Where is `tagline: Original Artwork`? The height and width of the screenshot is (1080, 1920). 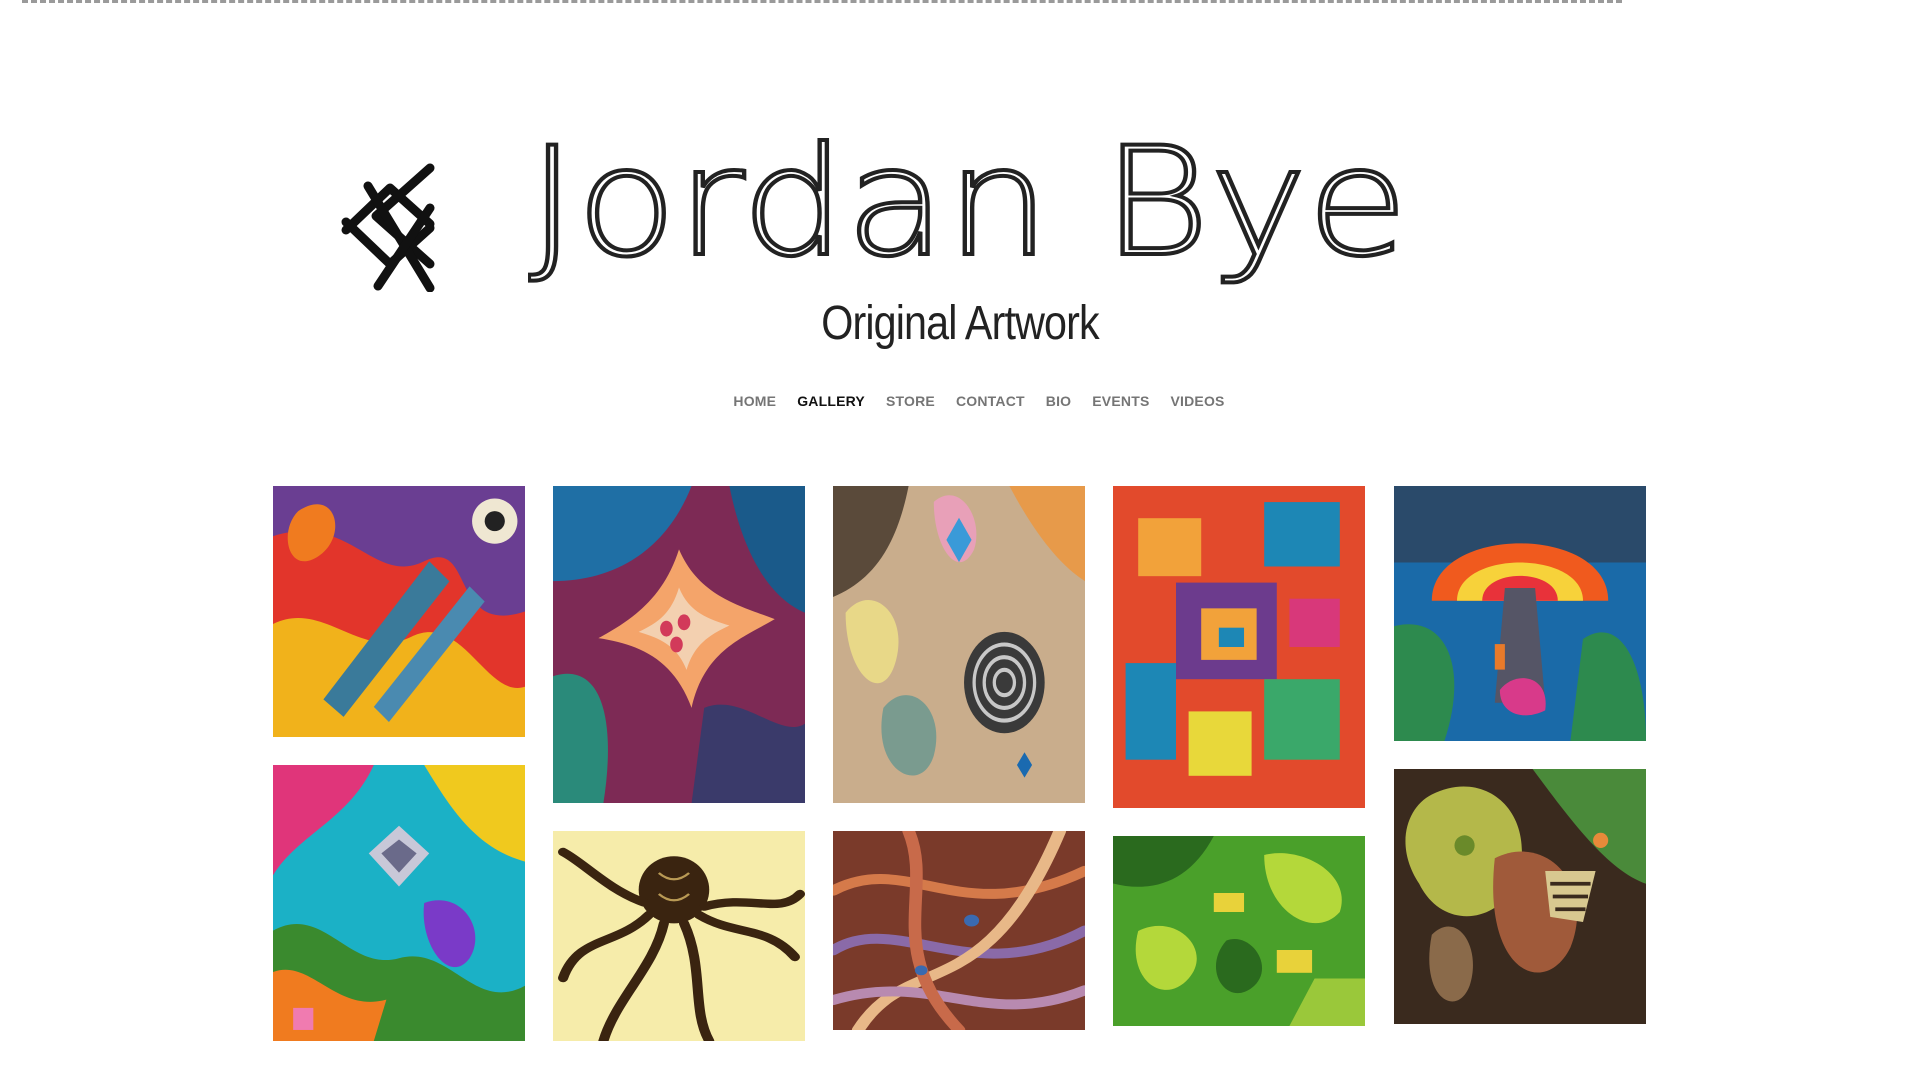 tagline: Original Artwork is located at coordinates (960, 323).